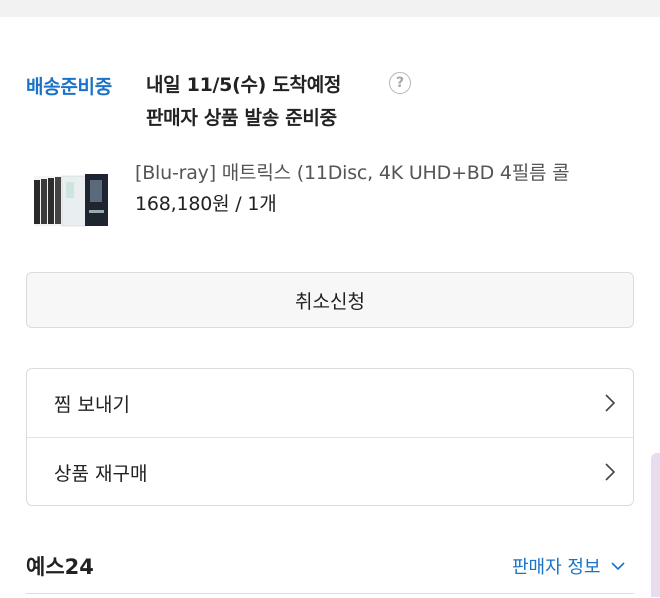  I want to click on seller-name: 예스24, so click(60, 567).